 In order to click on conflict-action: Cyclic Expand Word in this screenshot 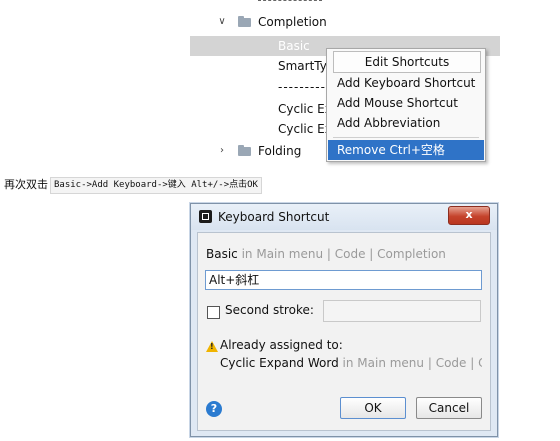, I will do `click(279, 363)`.